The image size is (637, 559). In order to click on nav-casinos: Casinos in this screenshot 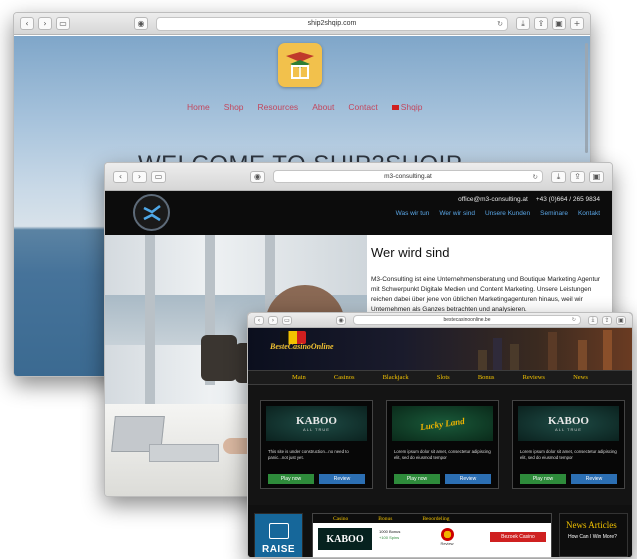, I will do `click(344, 377)`.